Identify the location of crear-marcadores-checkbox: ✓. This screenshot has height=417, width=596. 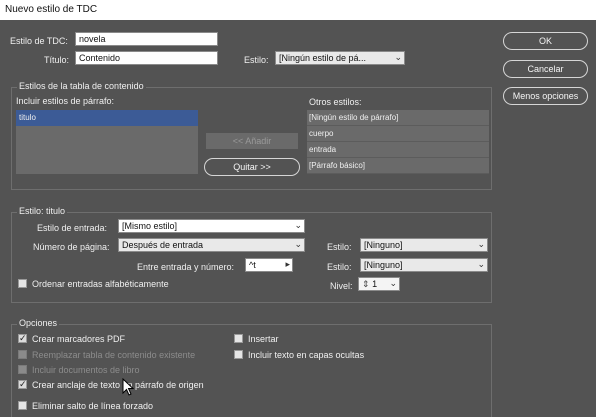
(22, 338).